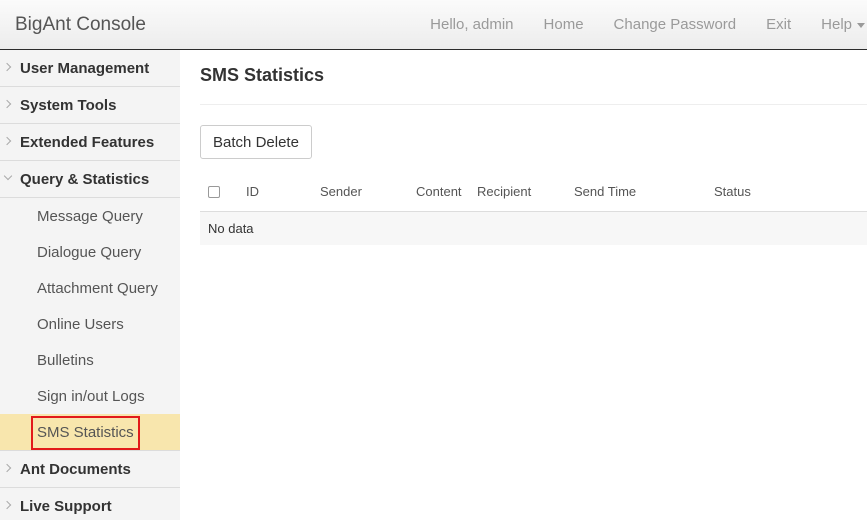 This screenshot has width=867, height=520. Describe the element at coordinates (605, 191) in the screenshot. I see `column-header-send-time: Send Time` at that location.